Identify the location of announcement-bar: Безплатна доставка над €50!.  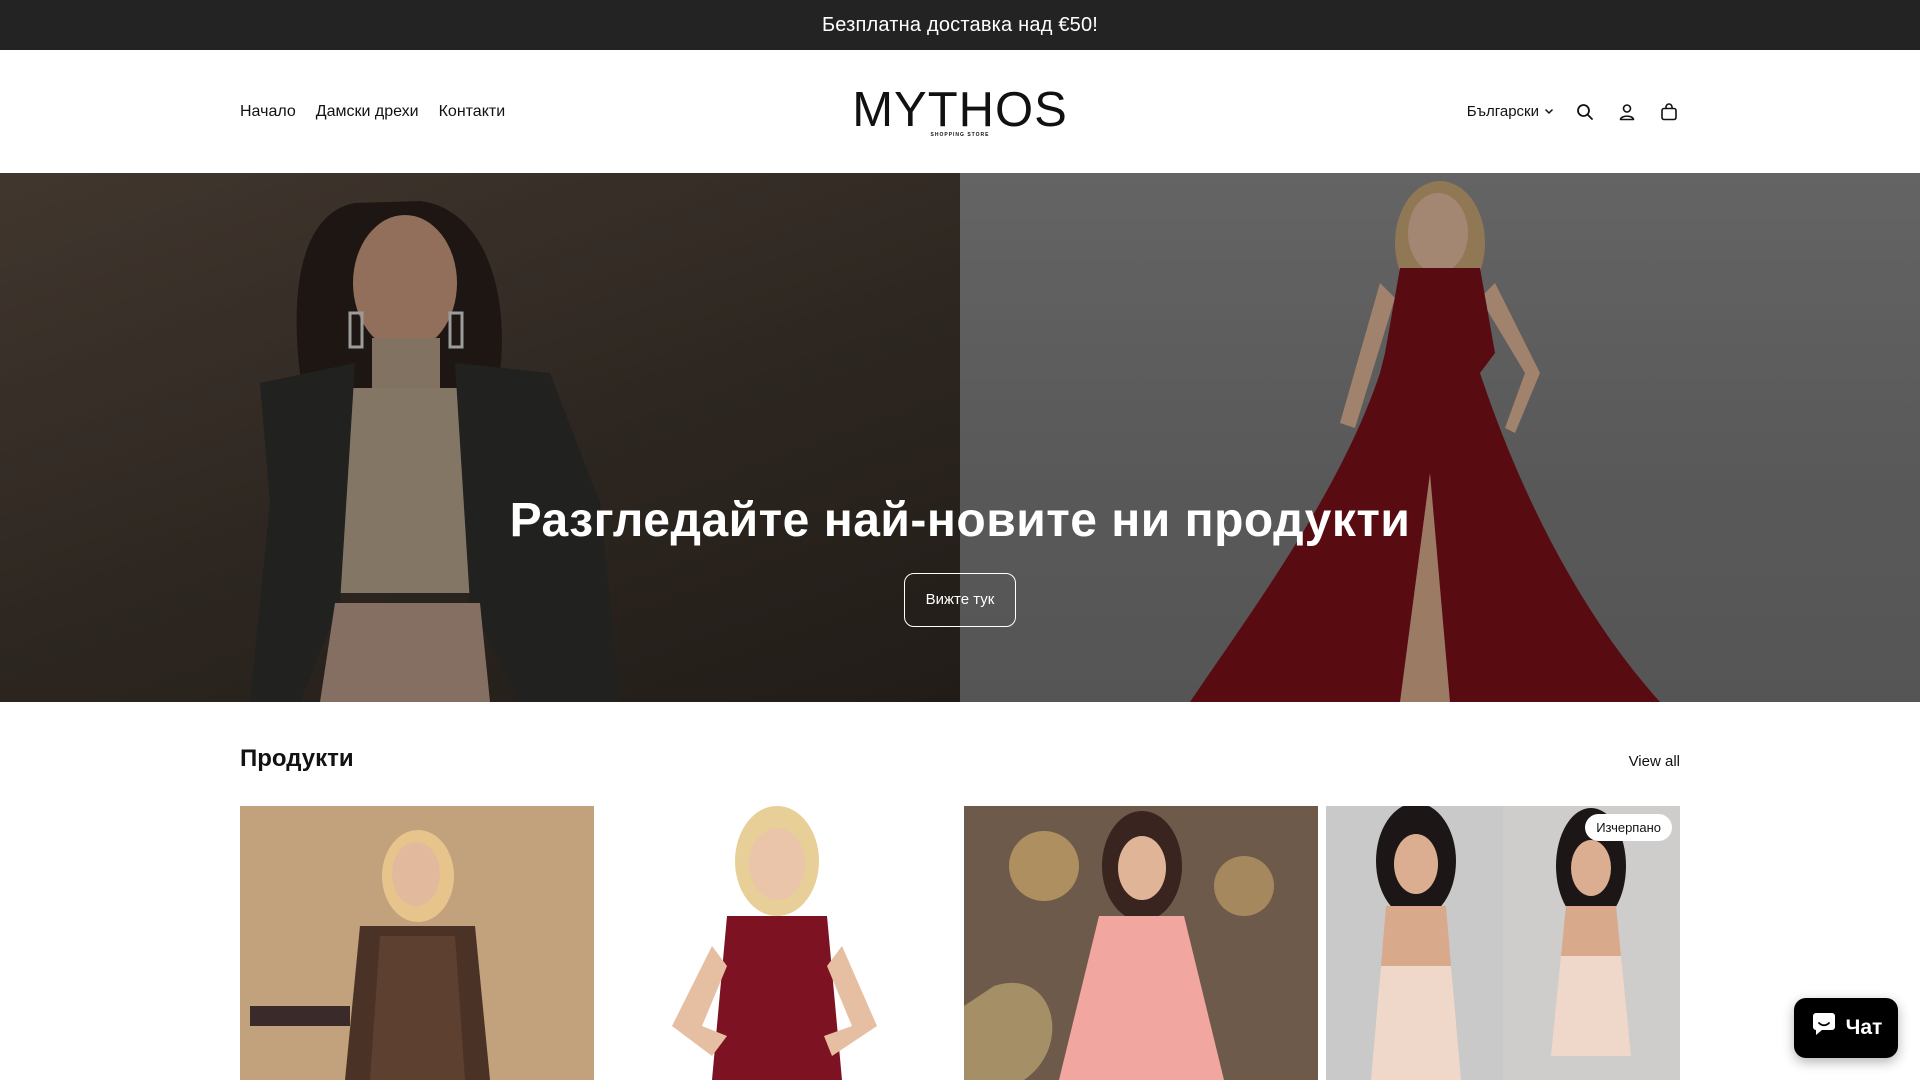
(960, 25).